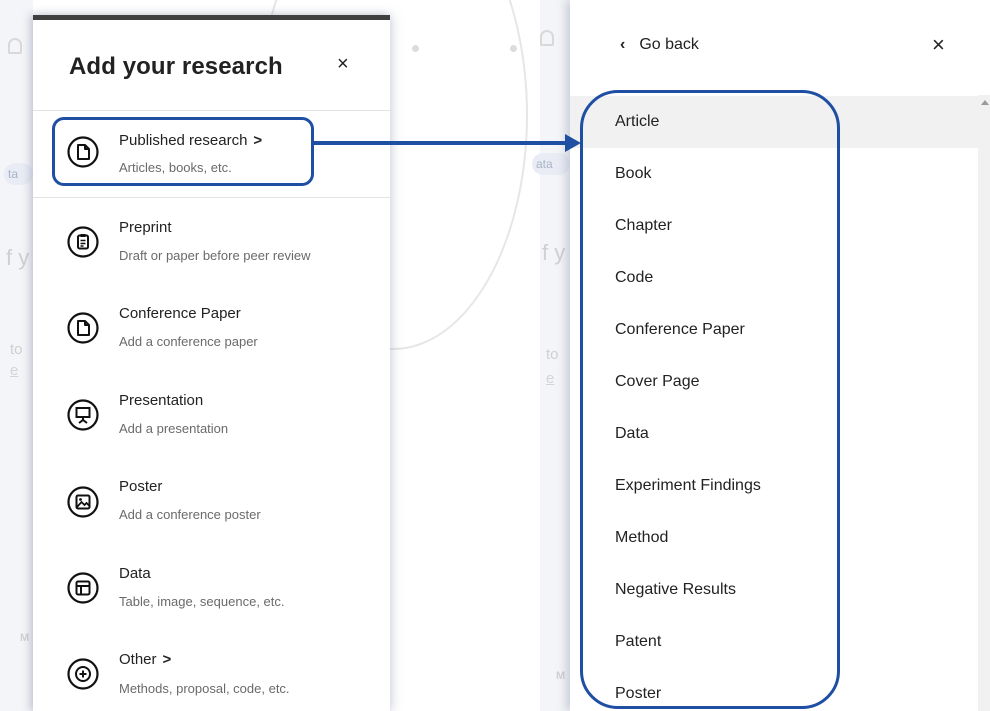 The image size is (990, 711). Describe the element at coordinates (211, 678) in the screenshot. I see `research-type-other: Other > Methods, proposal, code, etc.` at that location.